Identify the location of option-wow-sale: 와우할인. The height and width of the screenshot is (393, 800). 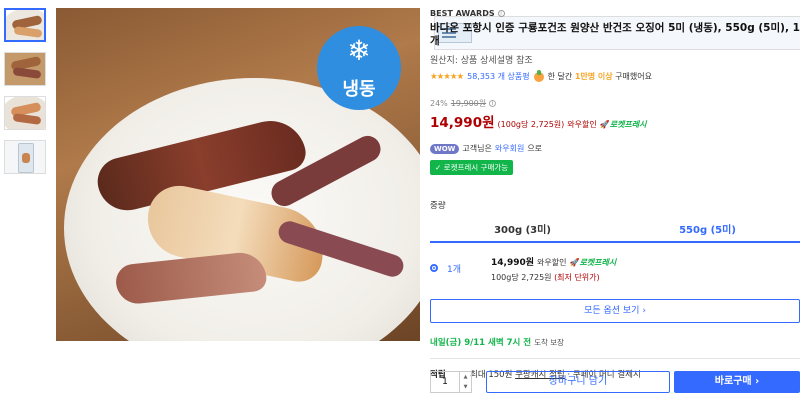
(552, 262).